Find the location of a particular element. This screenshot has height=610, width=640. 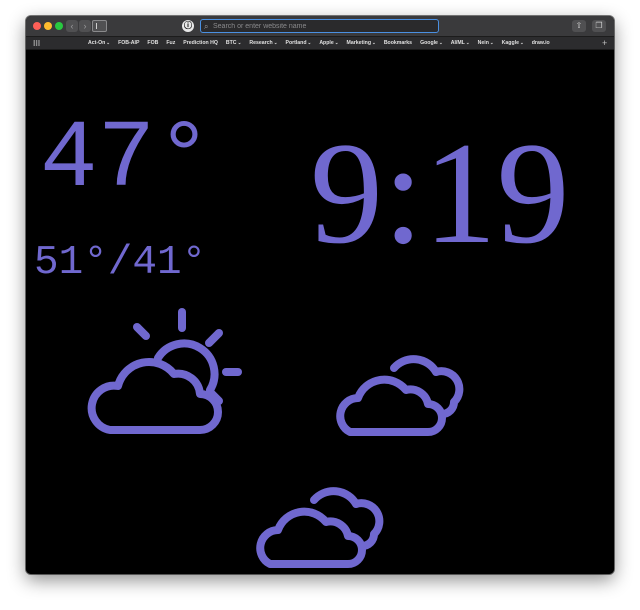

new-tab-button: + is located at coordinates (604, 43).